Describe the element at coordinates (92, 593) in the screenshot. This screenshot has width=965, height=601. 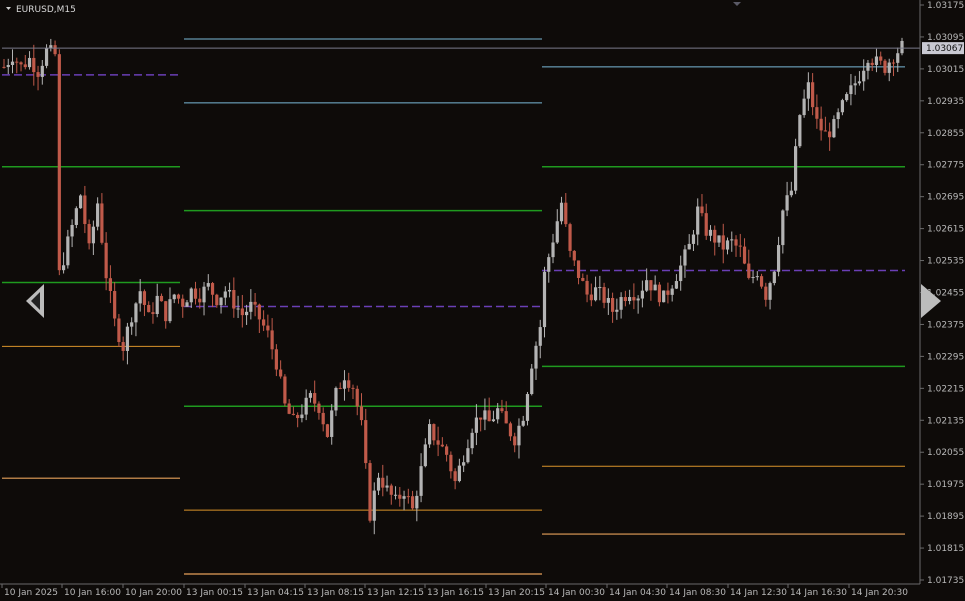
I see `time-tick-label: 10 Jan 16:00` at that location.